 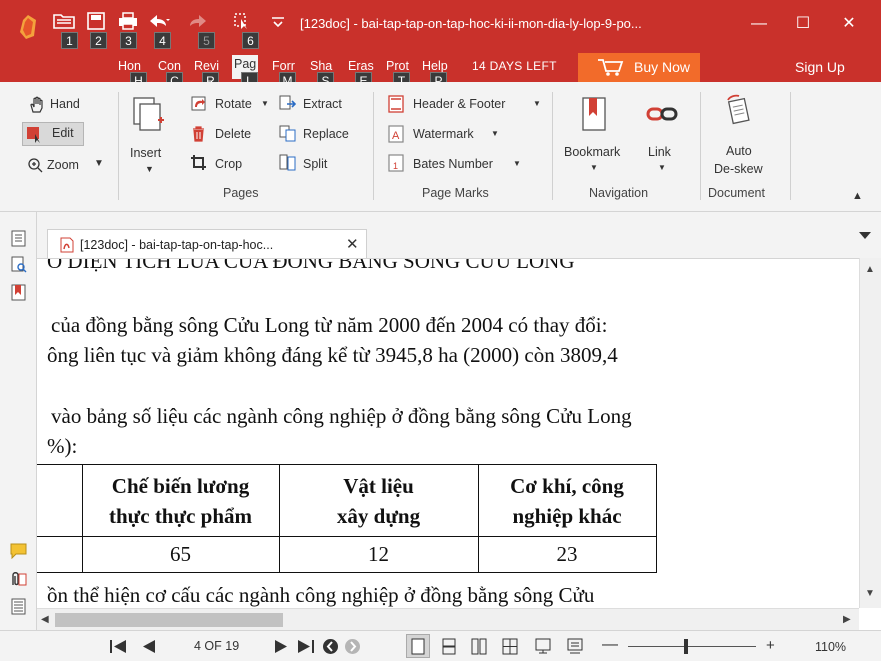 I want to click on close-button: ✕, so click(x=849, y=24).